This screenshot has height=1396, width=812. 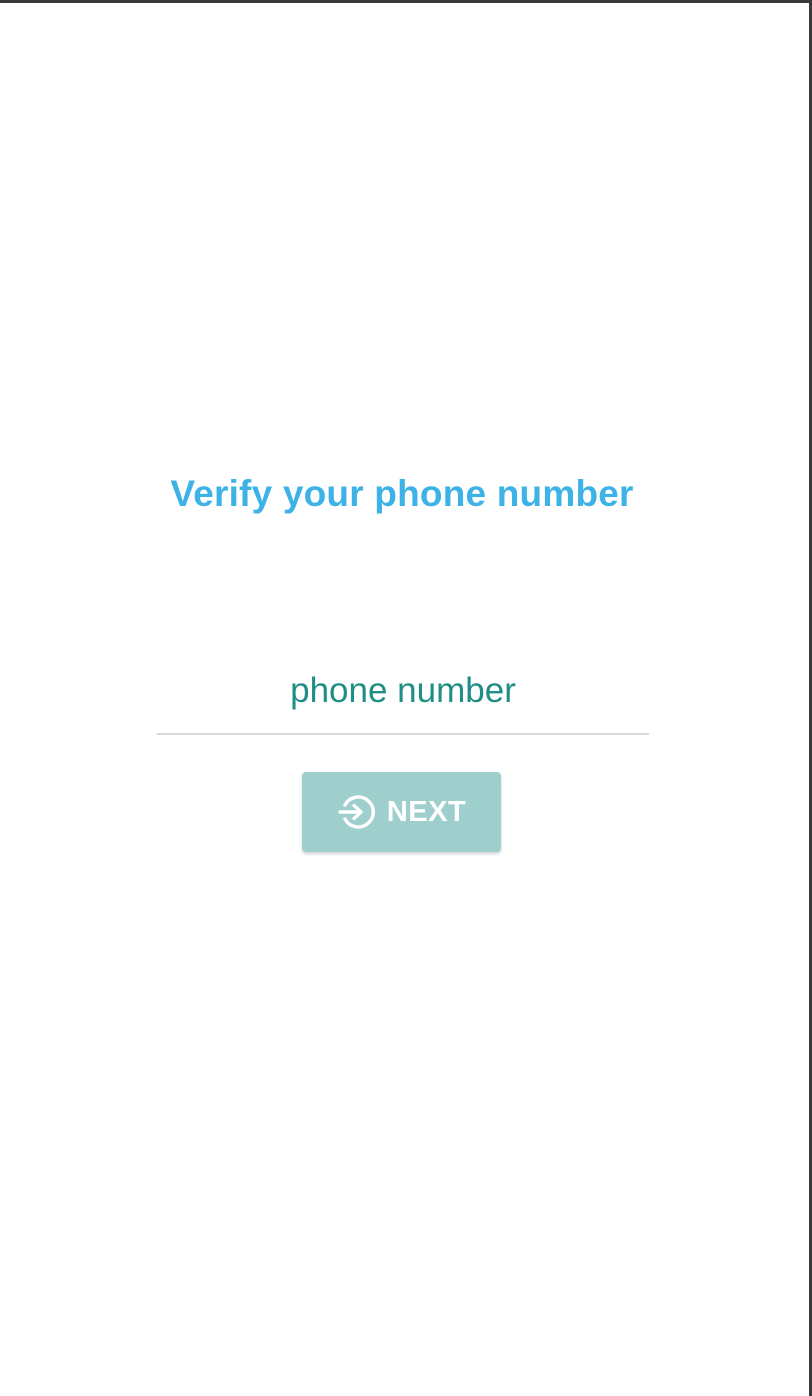 I want to click on next-button-label: NEXT, so click(x=426, y=811).